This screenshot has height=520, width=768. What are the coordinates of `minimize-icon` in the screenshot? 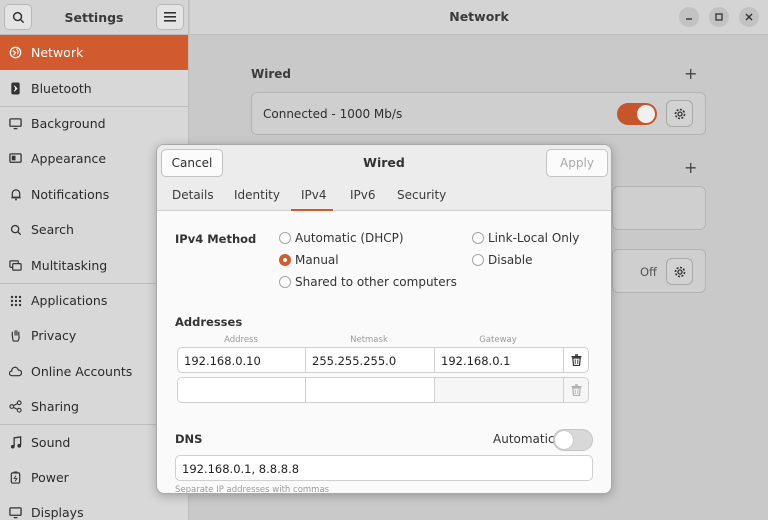 It's located at (689, 19).